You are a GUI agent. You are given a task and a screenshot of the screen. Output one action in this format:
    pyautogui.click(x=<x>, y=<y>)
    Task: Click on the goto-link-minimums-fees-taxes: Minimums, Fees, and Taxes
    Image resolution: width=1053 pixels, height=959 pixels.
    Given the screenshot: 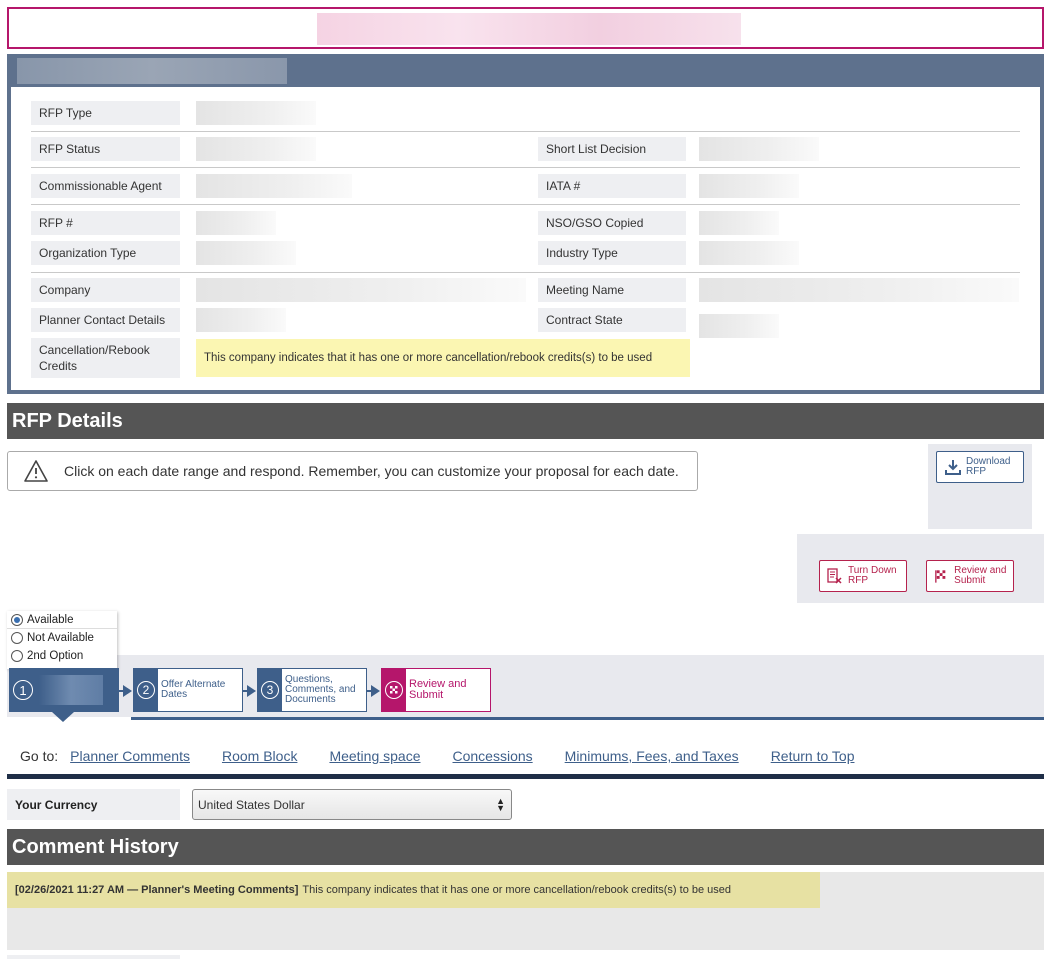 What is the action you would take?
    pyautogui.click(x=652, y=756)
    